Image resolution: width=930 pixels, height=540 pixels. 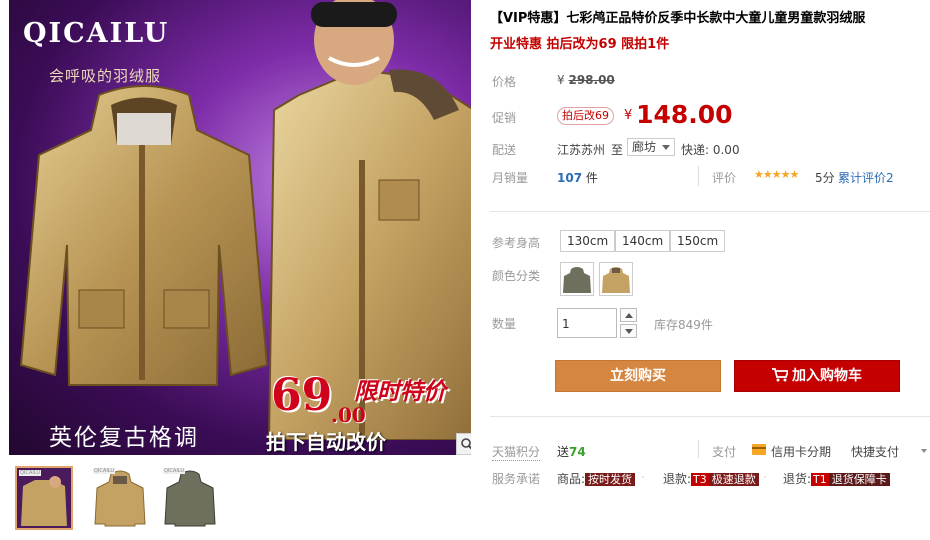 I want to click on original-price-value: 298.00, so click(x=591, y=80).